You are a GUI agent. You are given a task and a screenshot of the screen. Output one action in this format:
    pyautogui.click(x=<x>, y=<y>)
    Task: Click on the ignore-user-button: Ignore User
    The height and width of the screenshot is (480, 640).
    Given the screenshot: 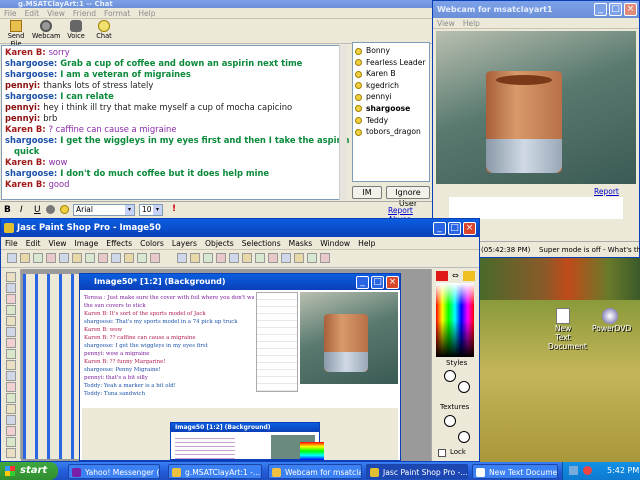 What is the action you would take?
    pyautogui.click(x=408, y=197)
    